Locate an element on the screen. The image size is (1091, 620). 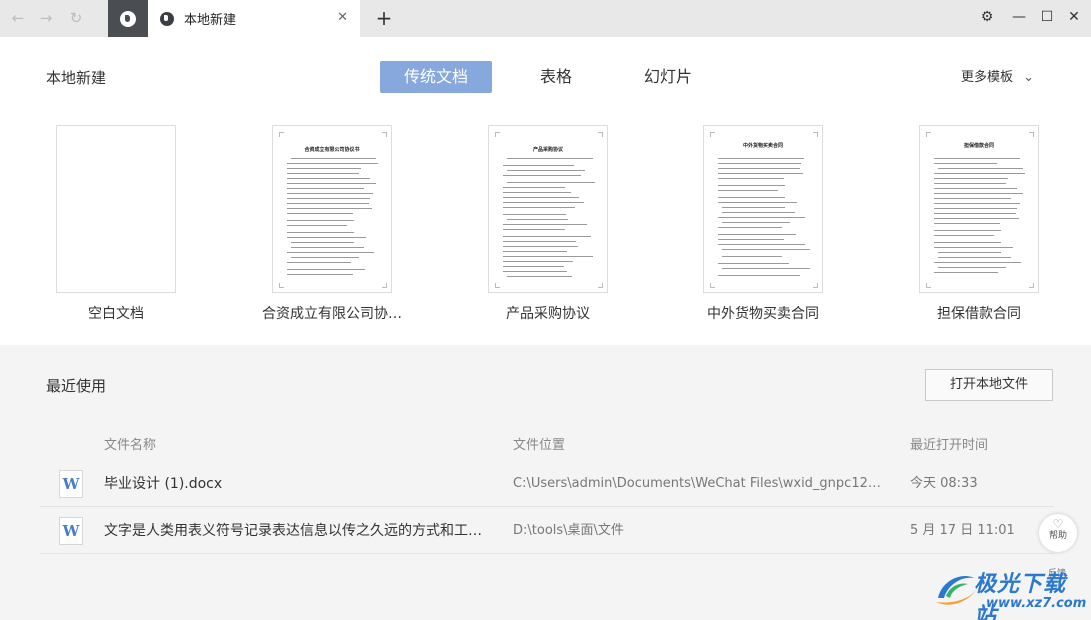
help-button: ♡ 帮助 is located at coordinates (1058, 533).